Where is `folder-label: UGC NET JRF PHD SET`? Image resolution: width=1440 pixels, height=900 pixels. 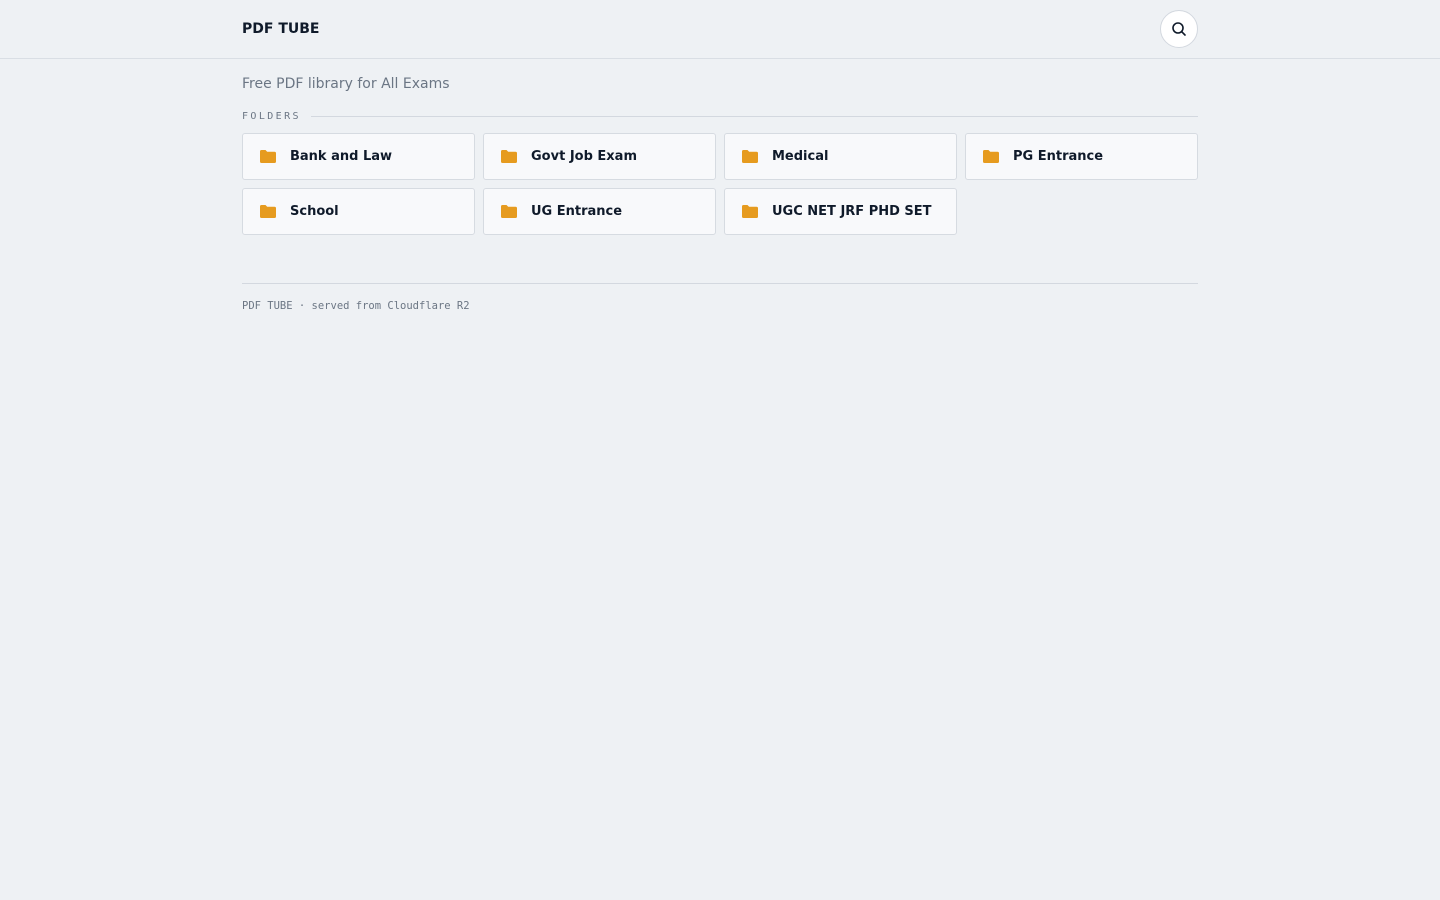
folder-label: UGC NET JRF PHD SET is located at coordinates (852, 211).